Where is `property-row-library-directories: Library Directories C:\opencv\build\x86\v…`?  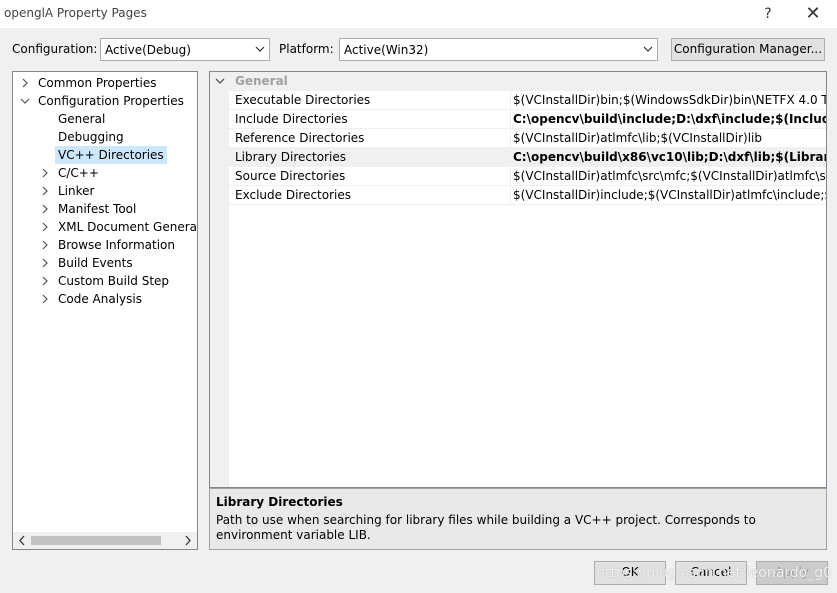
property-row-library-directories: Library Directories C:\opencv\build\x86\v… is located at coordinates (527, 157).